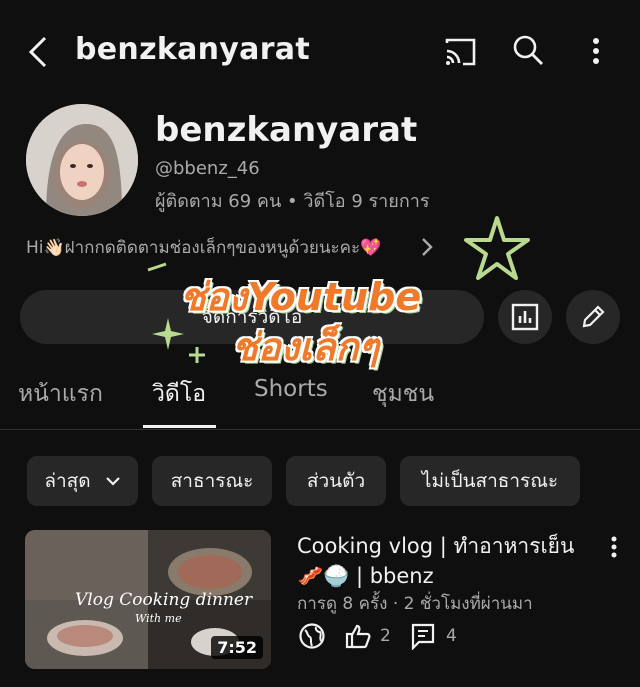 The image size is (640, 687). I want to click on channel-avatar, so click(82, 160).